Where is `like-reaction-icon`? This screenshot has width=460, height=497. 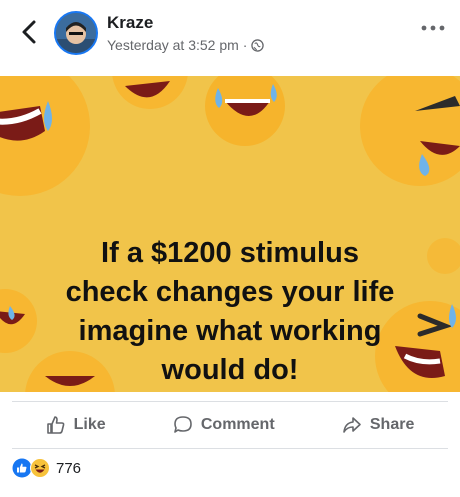 like-reaction-icon is located at coordinates (22, 468).